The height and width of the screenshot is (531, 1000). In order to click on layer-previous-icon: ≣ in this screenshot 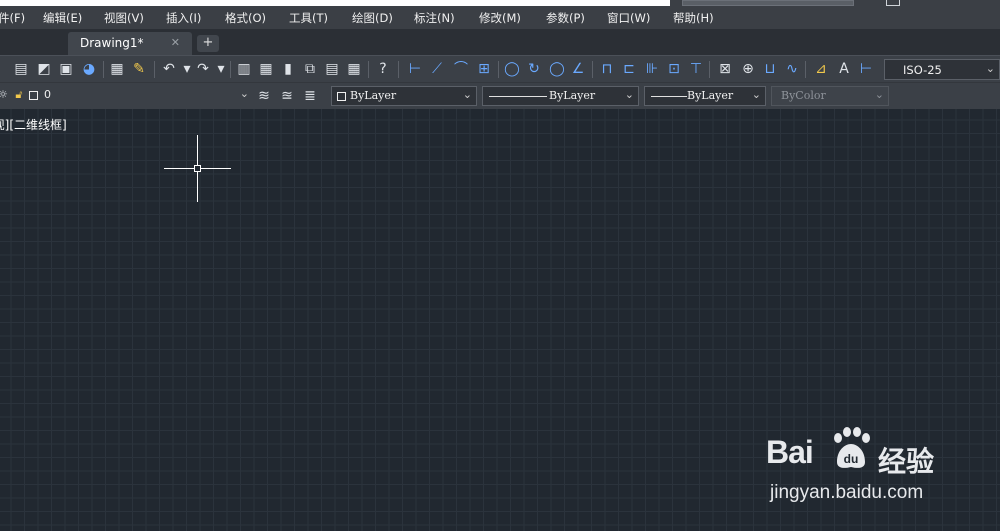, I will do `click(310, 96)`.